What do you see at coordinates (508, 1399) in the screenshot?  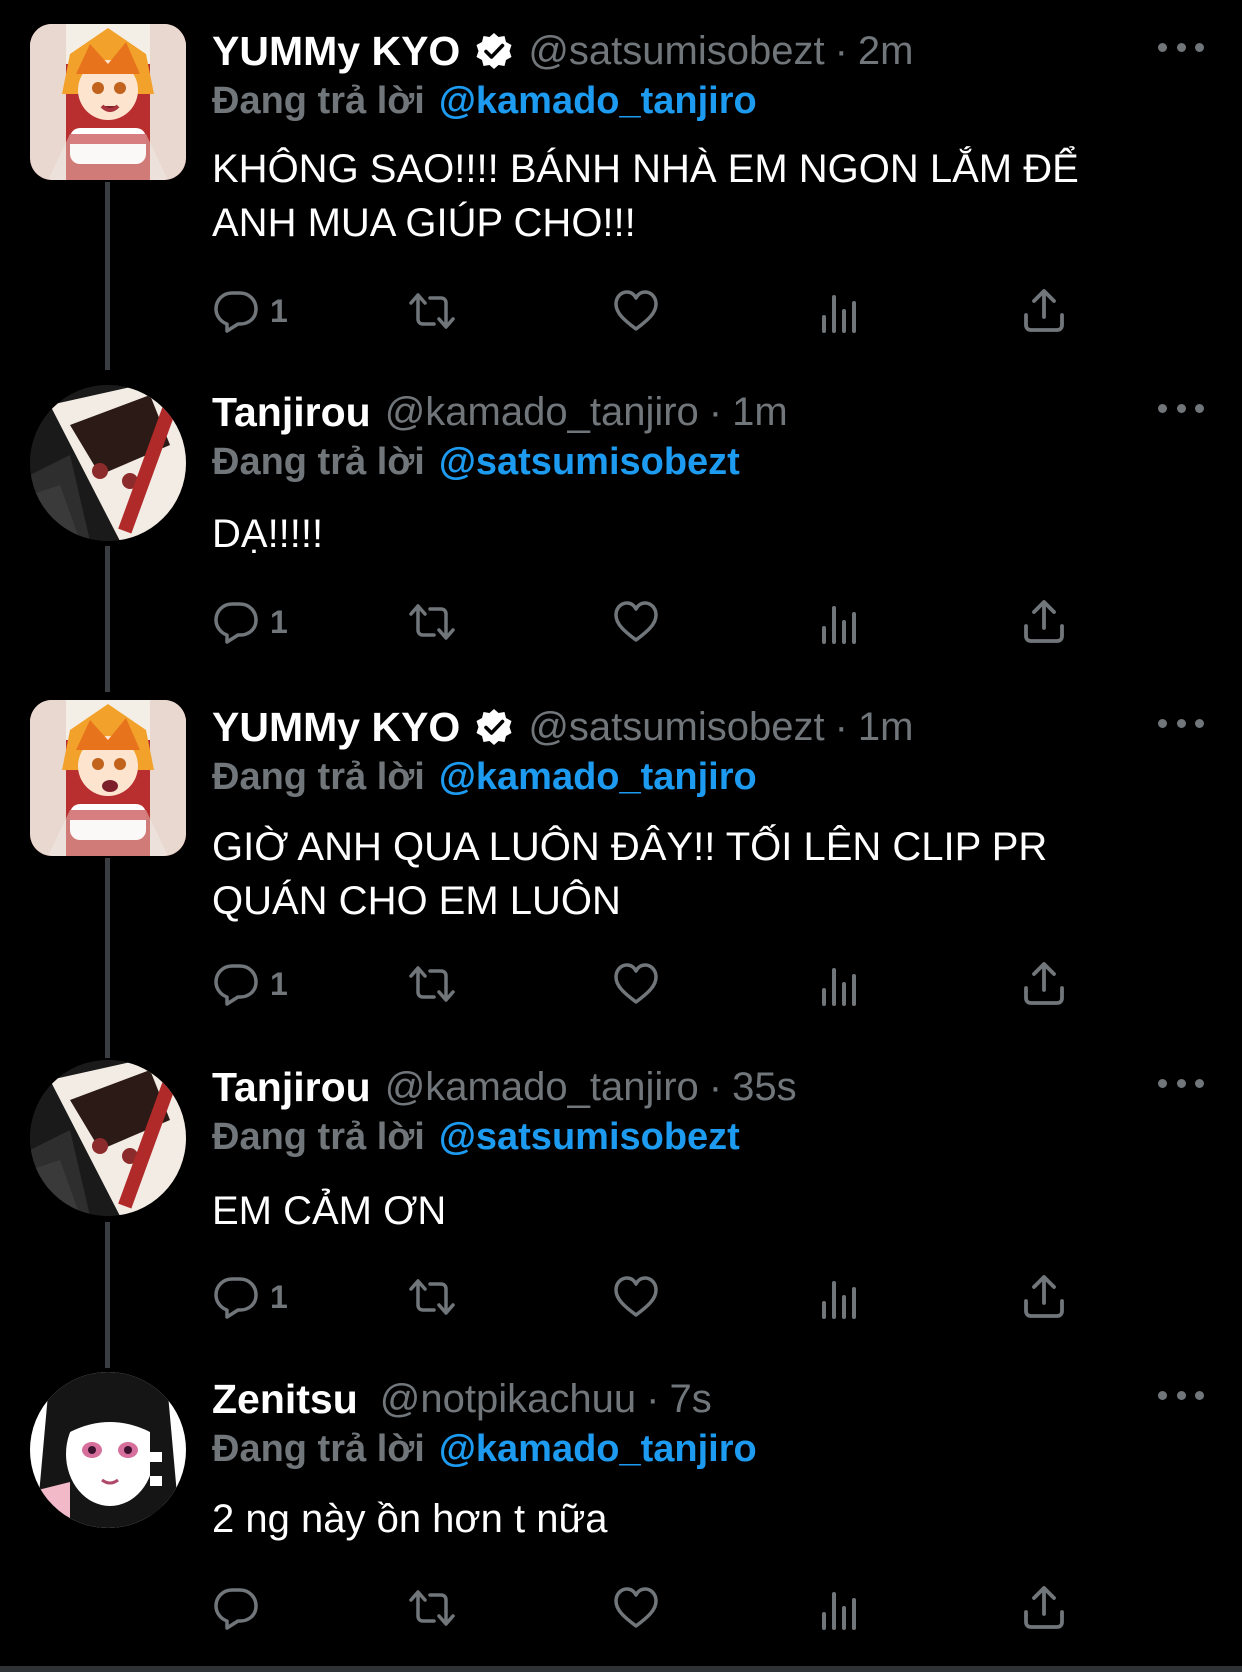 I see `handle: @notpikachuu` at bounding box center [508, 1399].